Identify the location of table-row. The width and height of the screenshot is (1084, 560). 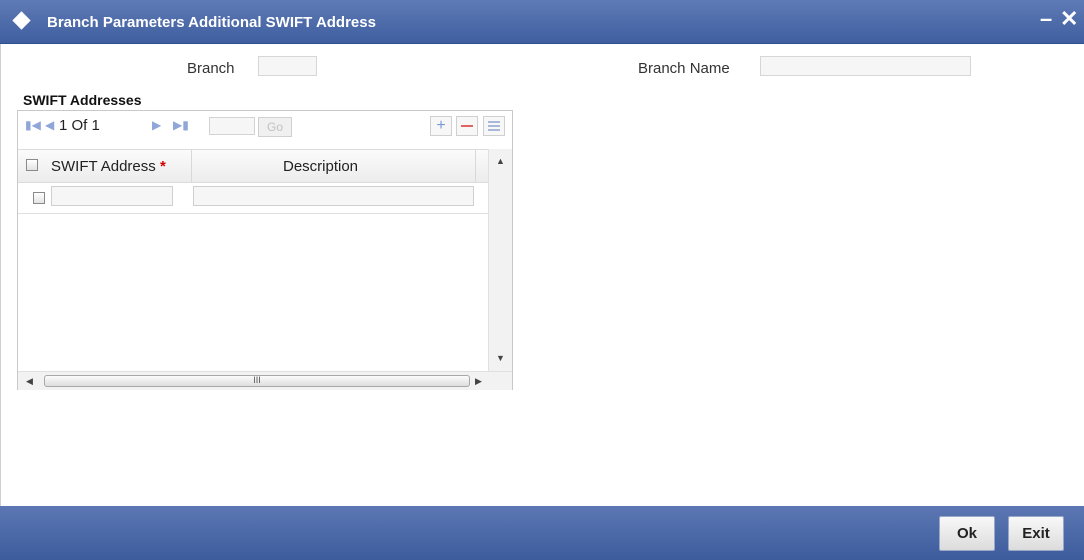
(253, 198).